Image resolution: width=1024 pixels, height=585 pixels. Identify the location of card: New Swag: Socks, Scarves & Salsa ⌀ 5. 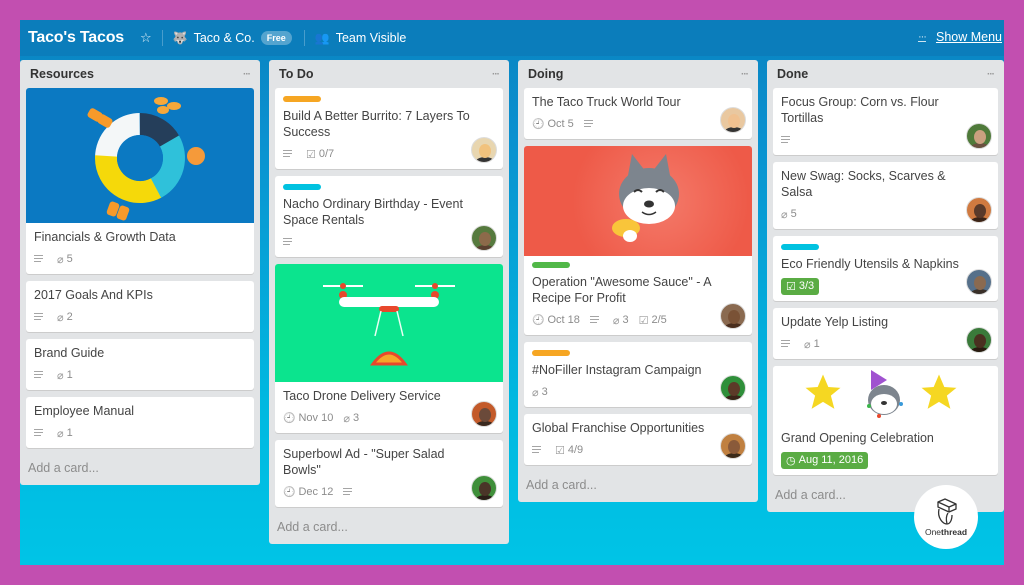
(885, 195).